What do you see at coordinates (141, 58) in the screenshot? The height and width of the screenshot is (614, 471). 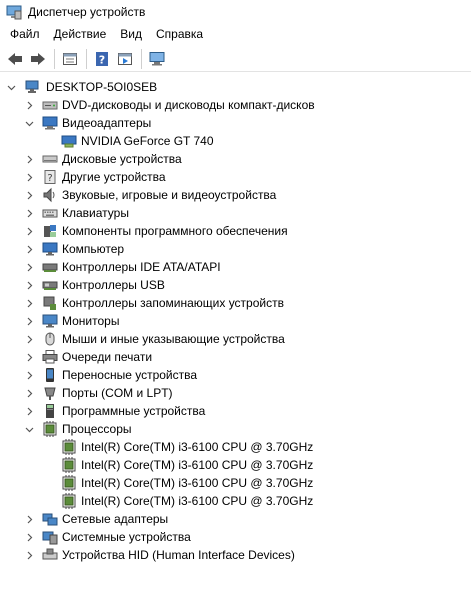 I see `toolbar-separator` at bounding box center [141, 58].